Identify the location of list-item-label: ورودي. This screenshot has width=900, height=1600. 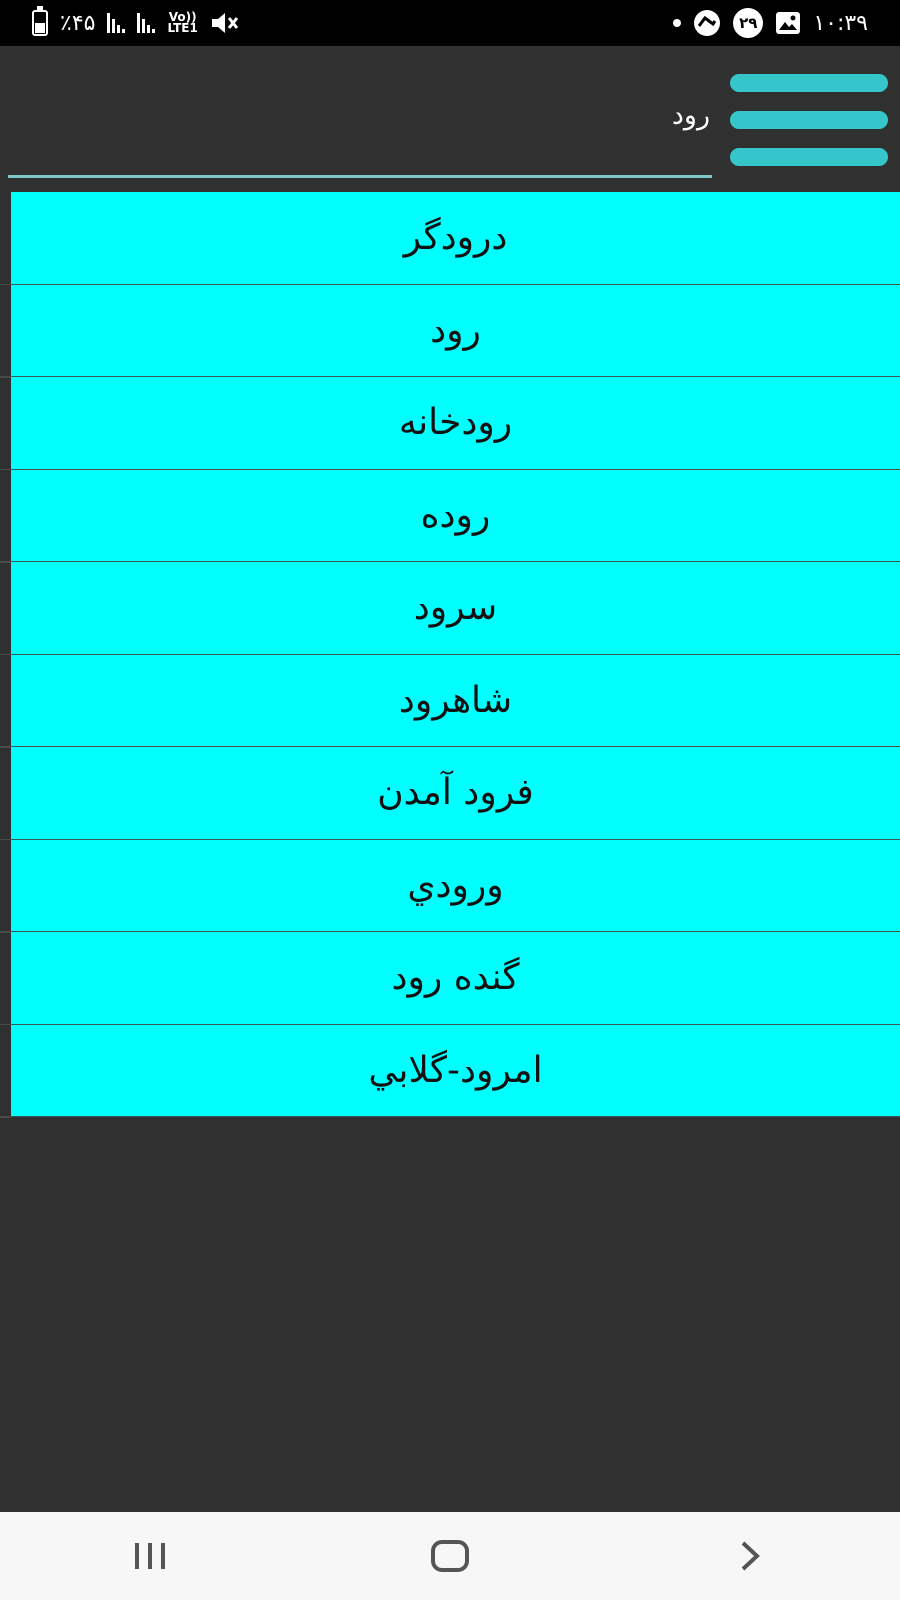
(455, 885).